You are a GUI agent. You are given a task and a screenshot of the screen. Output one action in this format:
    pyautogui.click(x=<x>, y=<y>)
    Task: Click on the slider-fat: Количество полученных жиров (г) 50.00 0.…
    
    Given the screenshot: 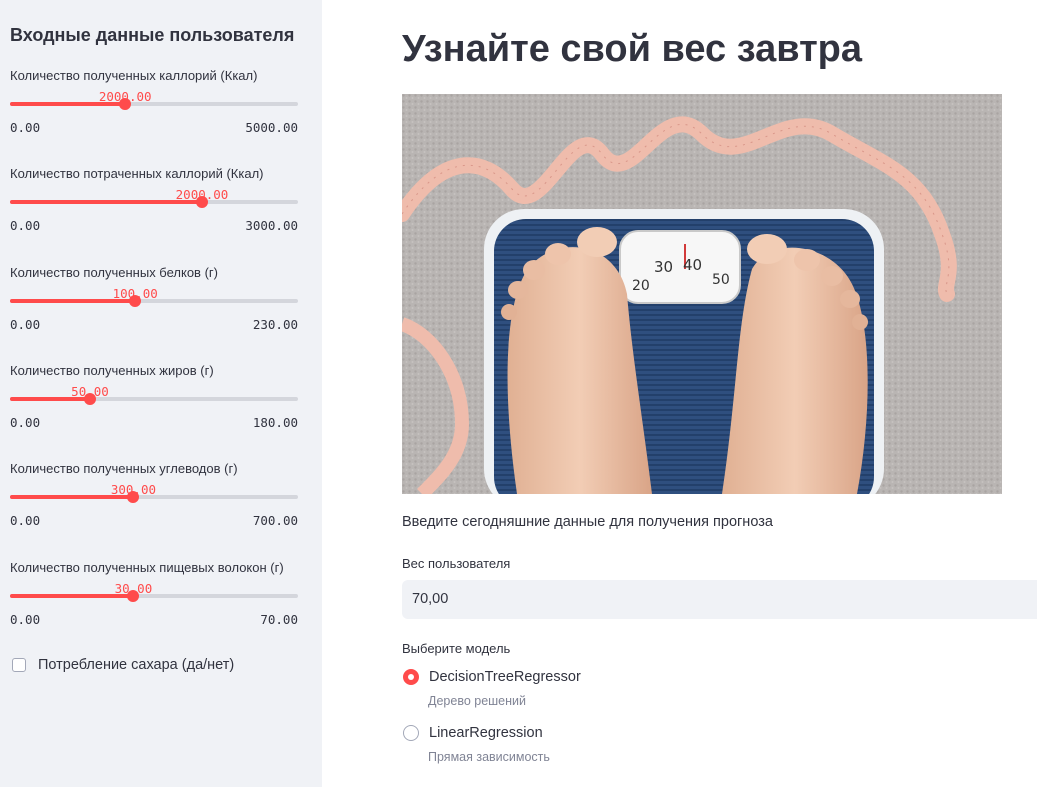 What is the action you would take?
    pyautogui.click(x=154, y=403)
    